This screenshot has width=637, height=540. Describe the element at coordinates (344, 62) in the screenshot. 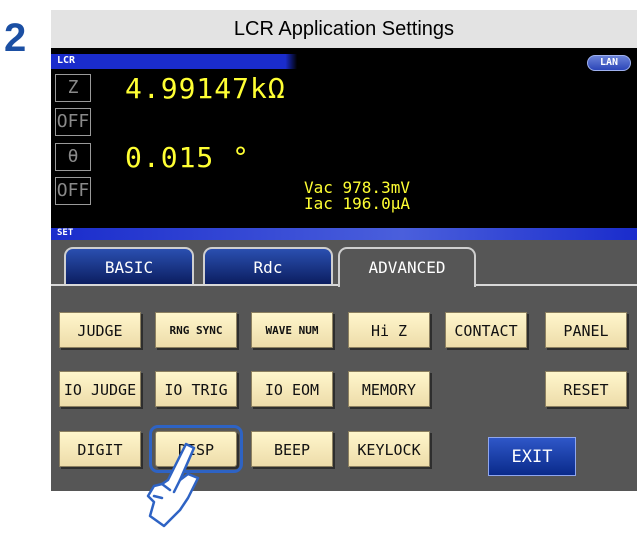

I see `lcr-header-bar: LCR LAN` at that location.